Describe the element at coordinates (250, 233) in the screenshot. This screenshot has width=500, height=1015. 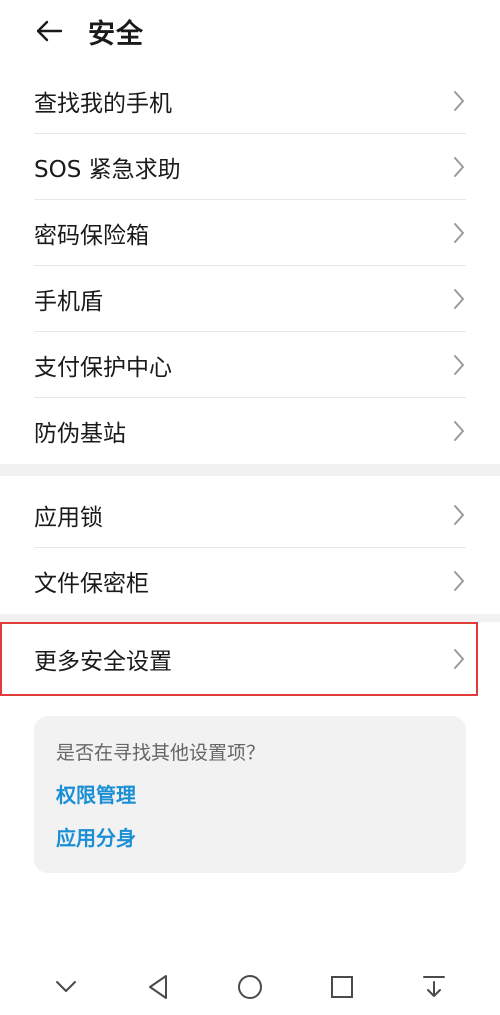
I see `row-password-vault: 密码保险箱` at that location.